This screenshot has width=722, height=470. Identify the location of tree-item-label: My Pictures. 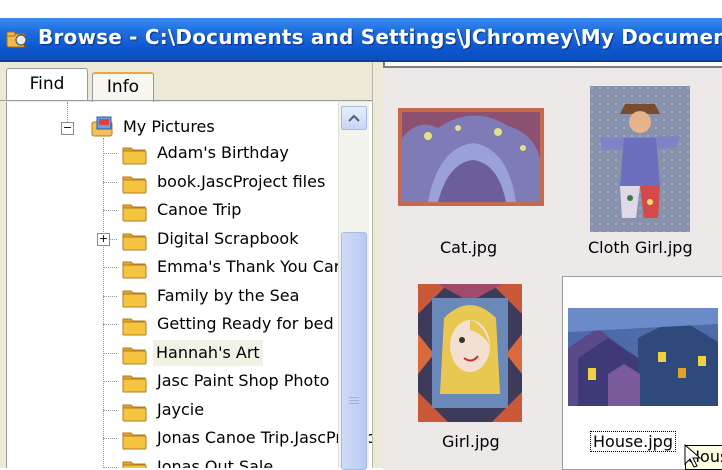
(169, 126).